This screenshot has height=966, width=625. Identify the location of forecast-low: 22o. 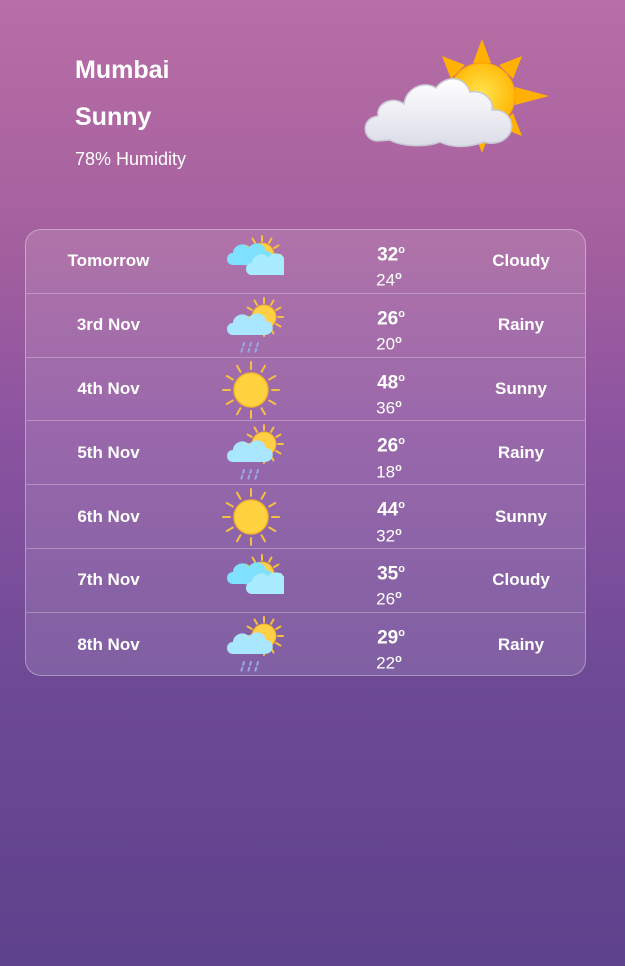
(389, 663).